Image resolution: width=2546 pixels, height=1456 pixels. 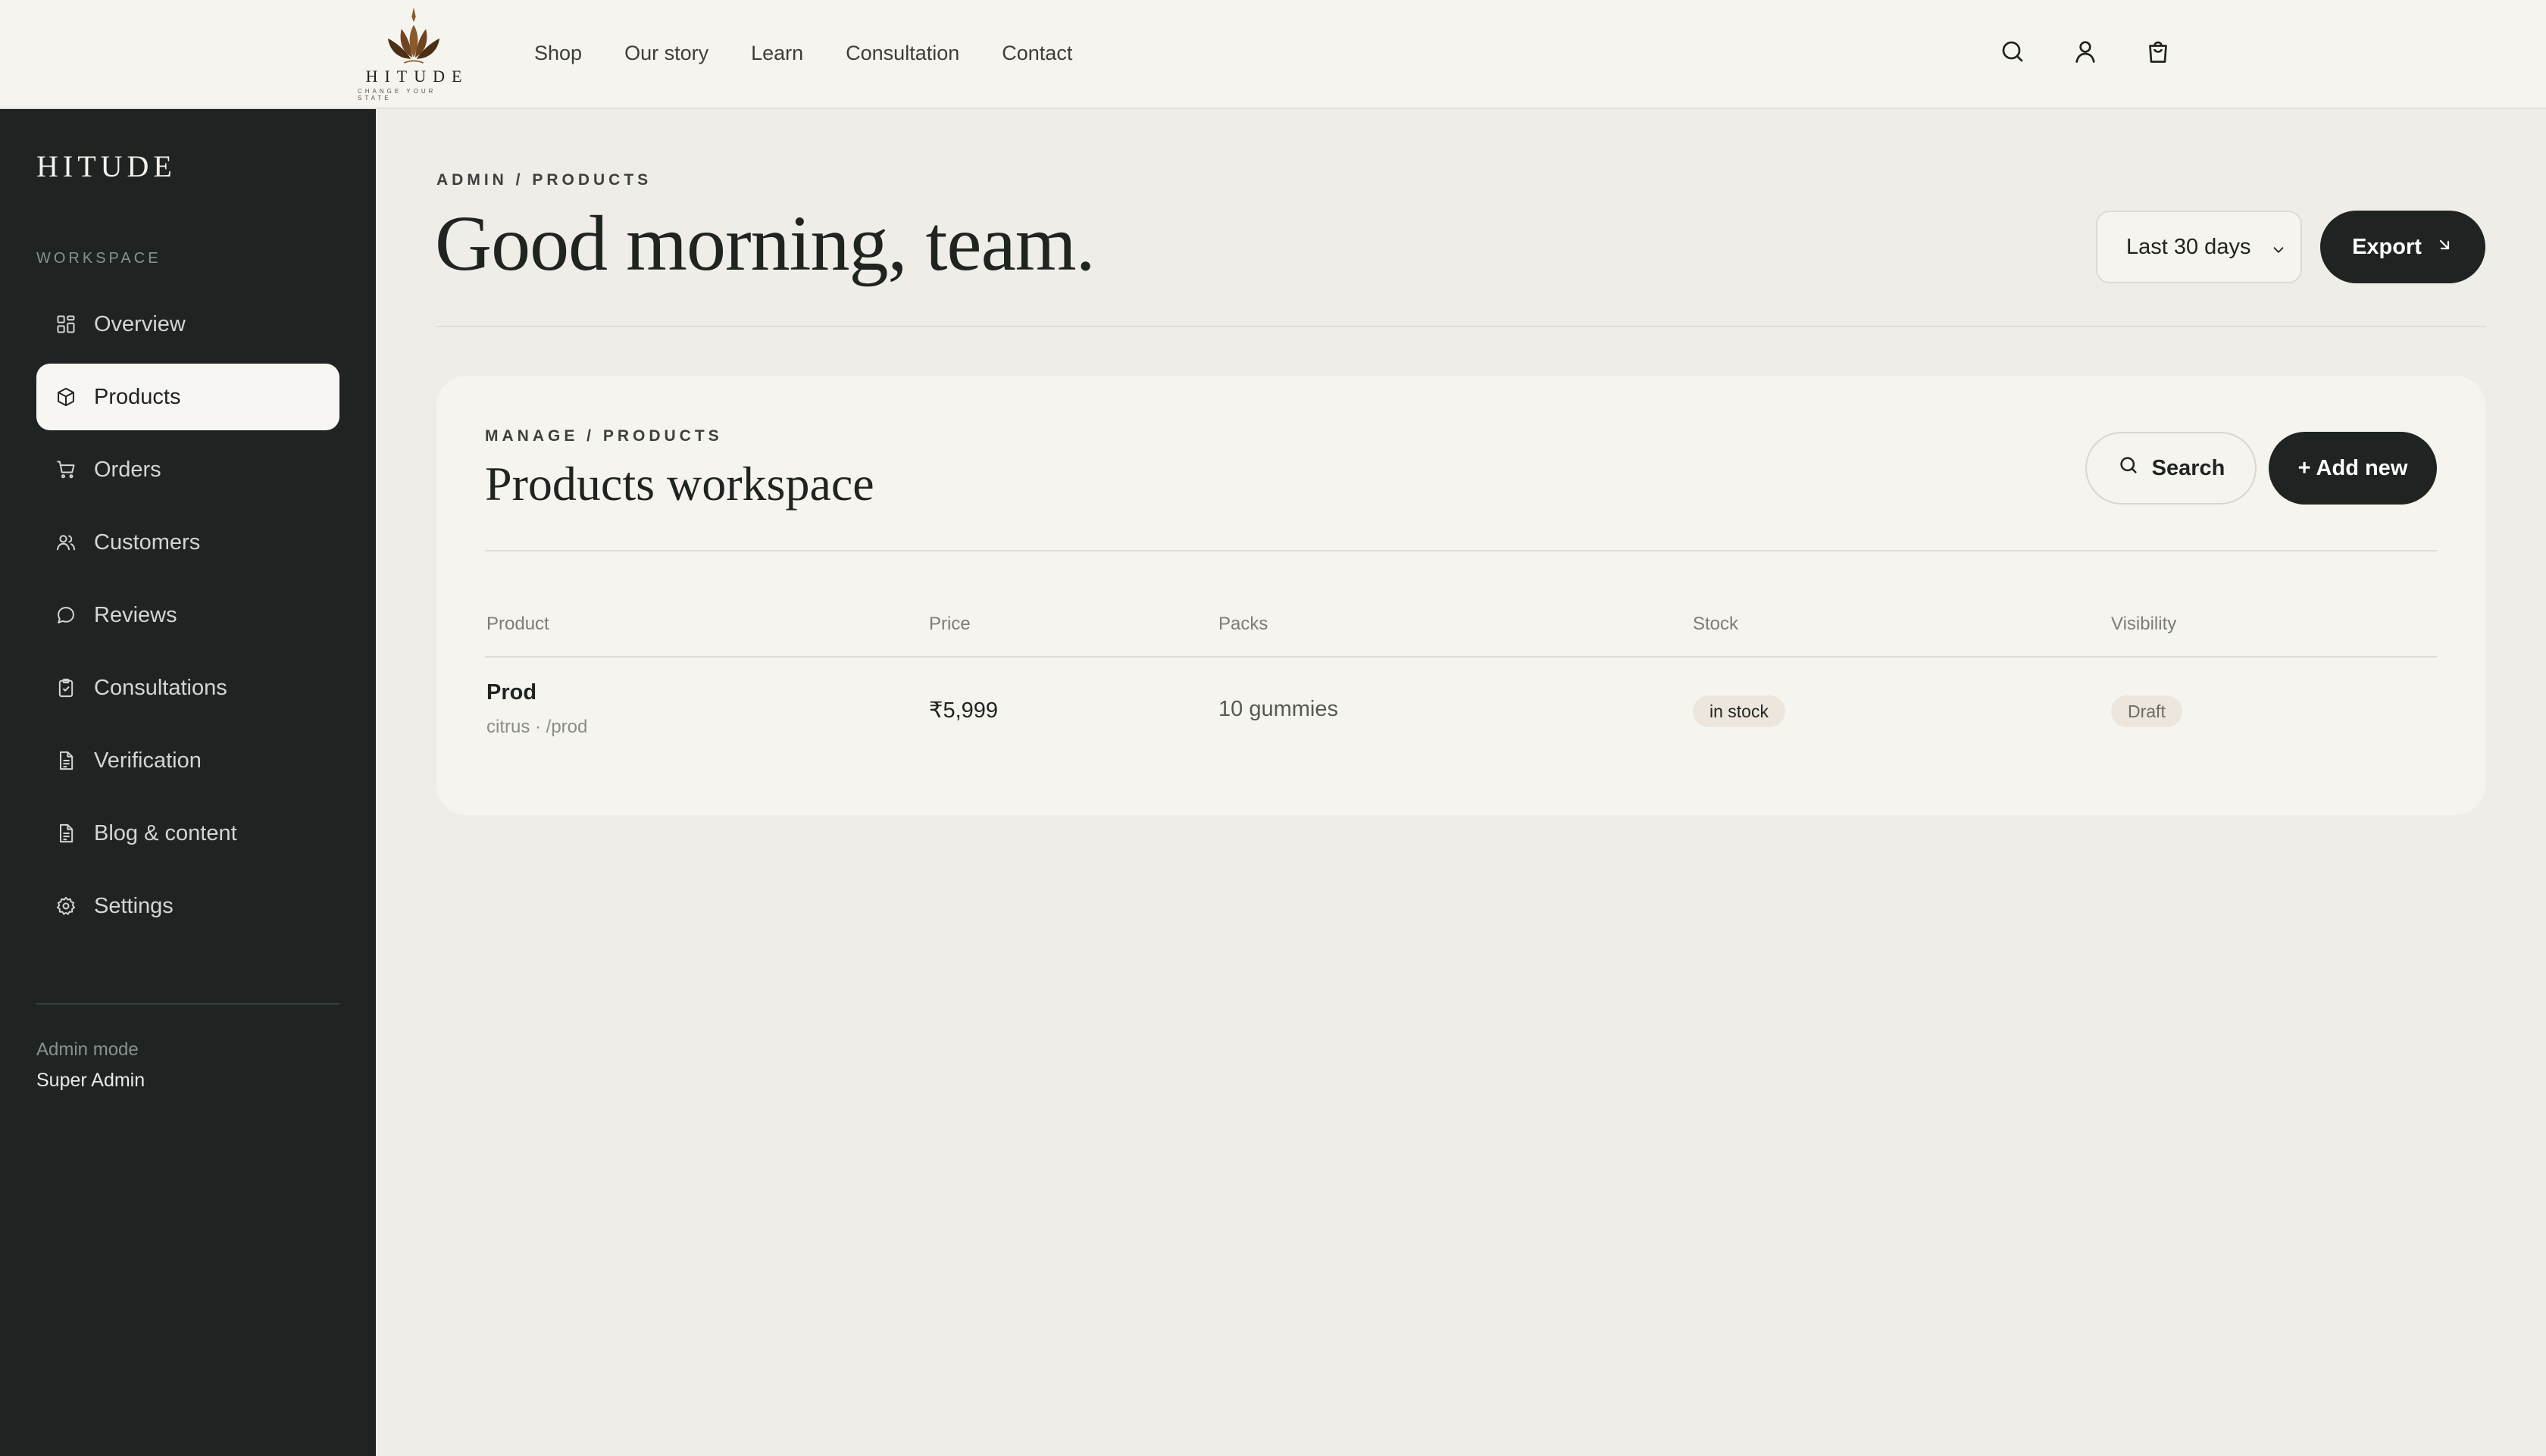 I want to click on box-icon, so click(x=66, y=397).